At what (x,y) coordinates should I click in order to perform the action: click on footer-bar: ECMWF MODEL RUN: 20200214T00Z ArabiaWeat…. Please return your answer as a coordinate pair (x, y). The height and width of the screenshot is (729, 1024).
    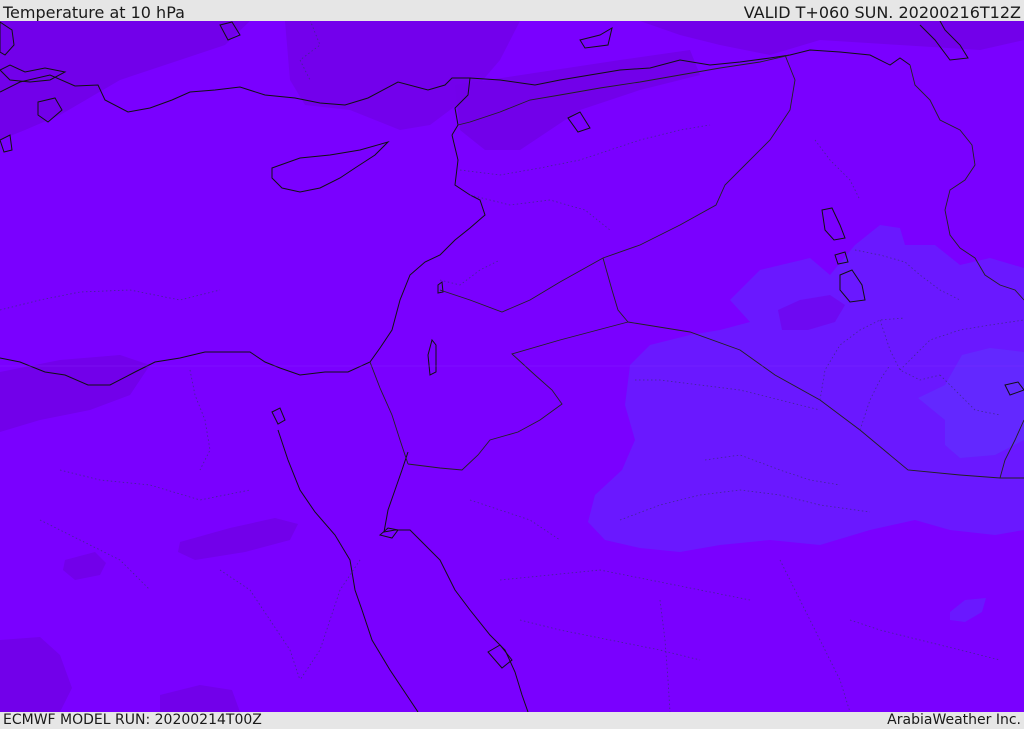
    Looking at the image, I should click on (512, 720).